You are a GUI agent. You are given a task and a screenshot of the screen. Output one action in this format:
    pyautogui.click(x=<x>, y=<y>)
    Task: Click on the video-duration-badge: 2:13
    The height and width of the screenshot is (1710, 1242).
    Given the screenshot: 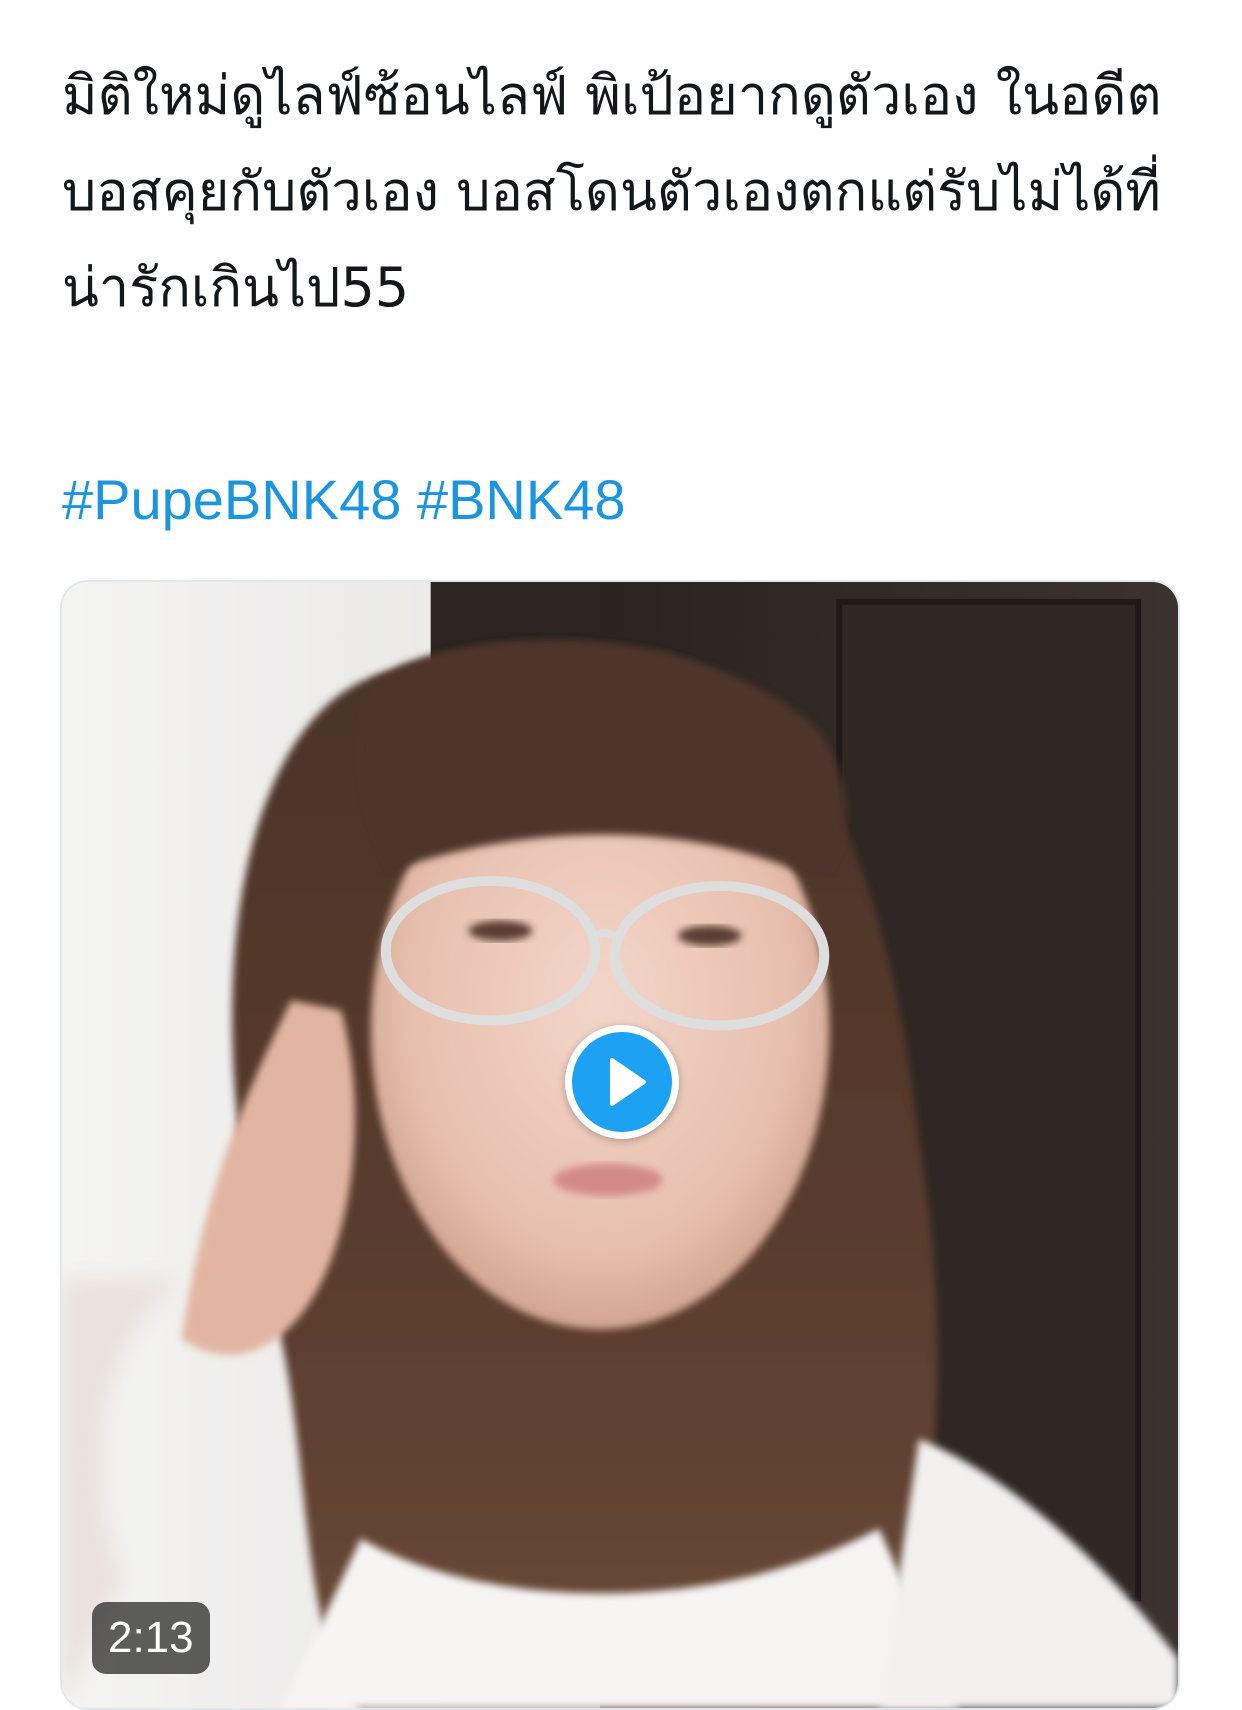 What is the action you would take?
    pyautogui.click(x=151, y=1638)
    